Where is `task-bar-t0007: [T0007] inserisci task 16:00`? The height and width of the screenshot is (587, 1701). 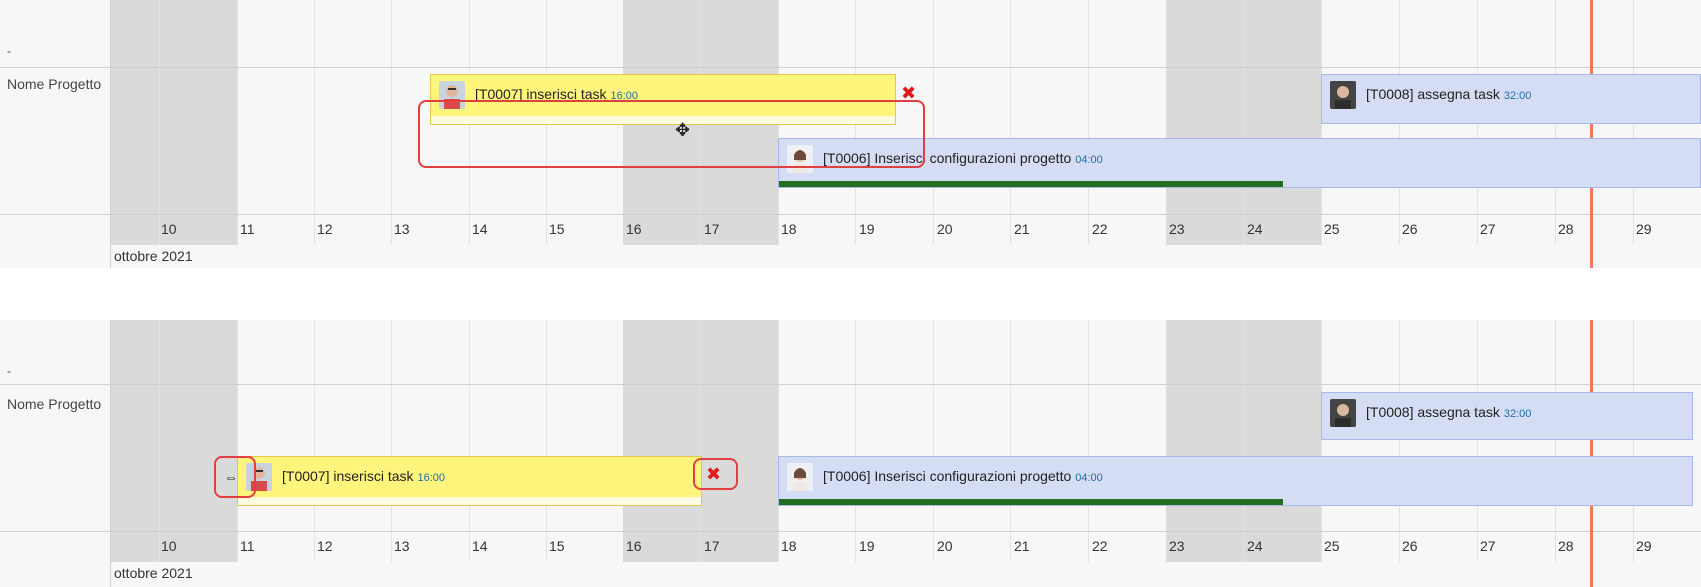
task-bar-t0007: [T0007] inserisci task 16:00 is located at coordinates (469, 481).